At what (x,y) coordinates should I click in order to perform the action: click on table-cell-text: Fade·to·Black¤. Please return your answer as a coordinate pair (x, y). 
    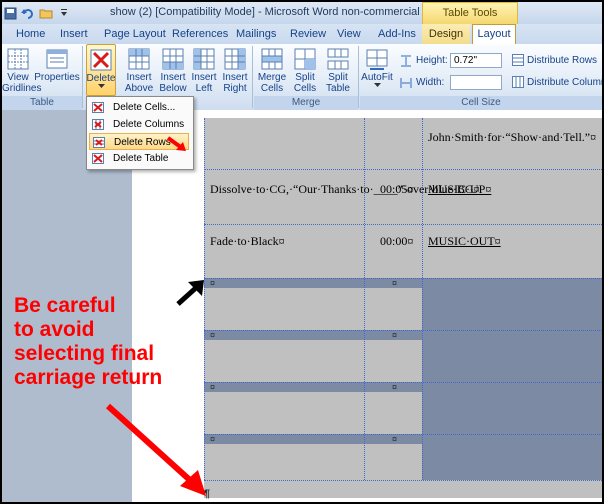
    Looking at the image, I should click on (247, 241).